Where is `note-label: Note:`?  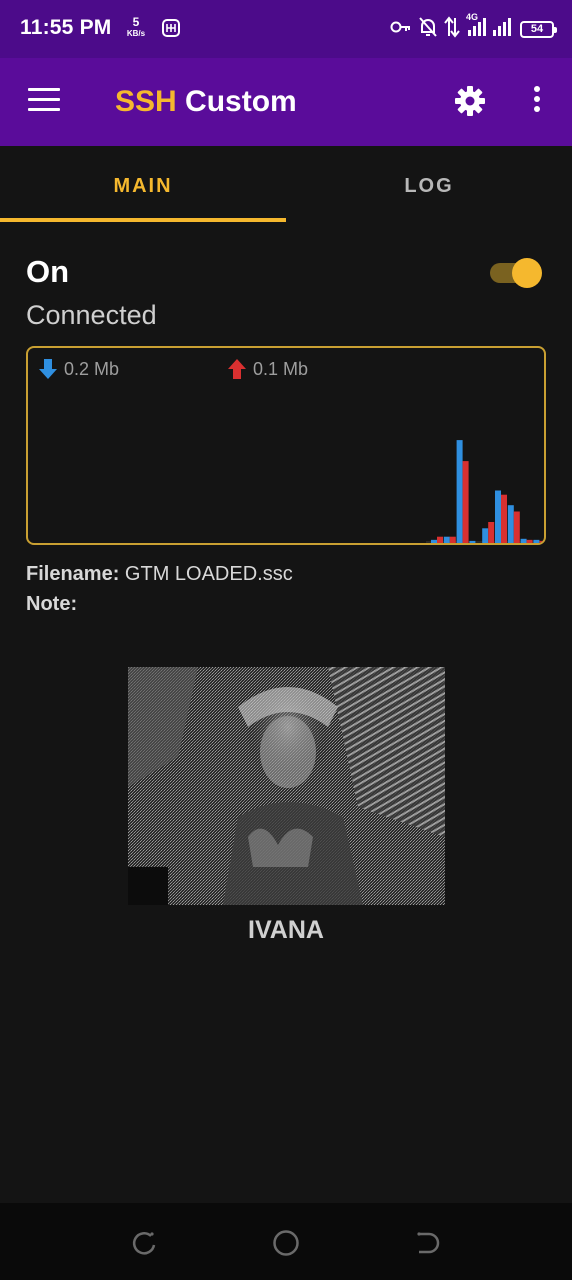 note-label: Note: is located at coordinates (52, 604).